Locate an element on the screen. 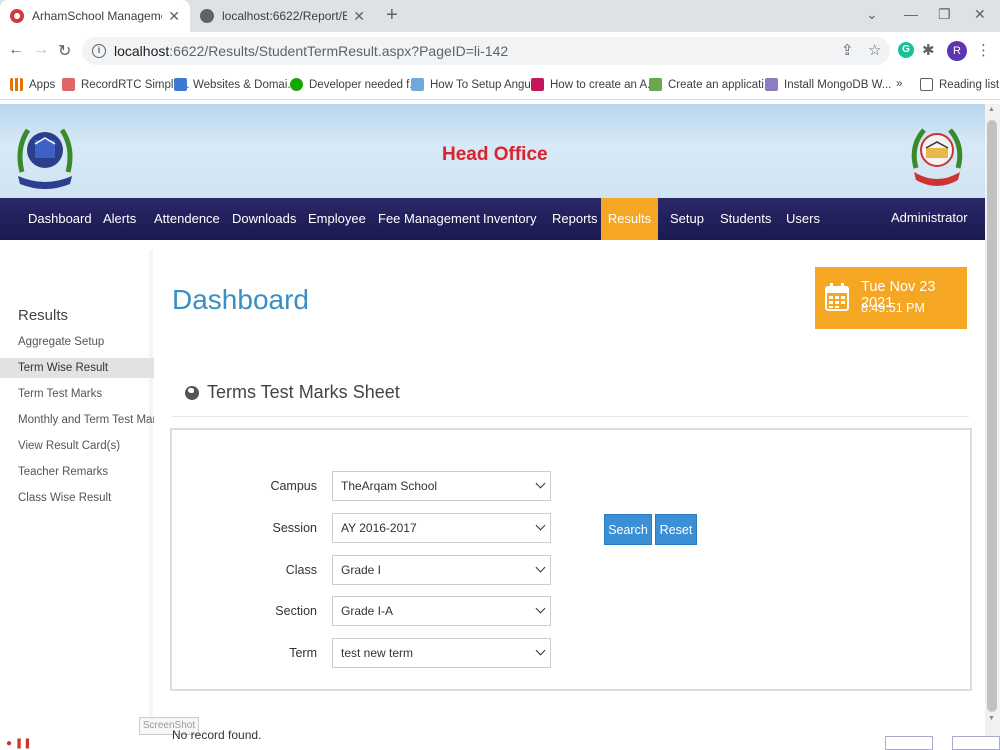 Image resolution: width=1000 pixels, height=750 pixels. nav-item-users: Users is located at coordinates (803, 219).